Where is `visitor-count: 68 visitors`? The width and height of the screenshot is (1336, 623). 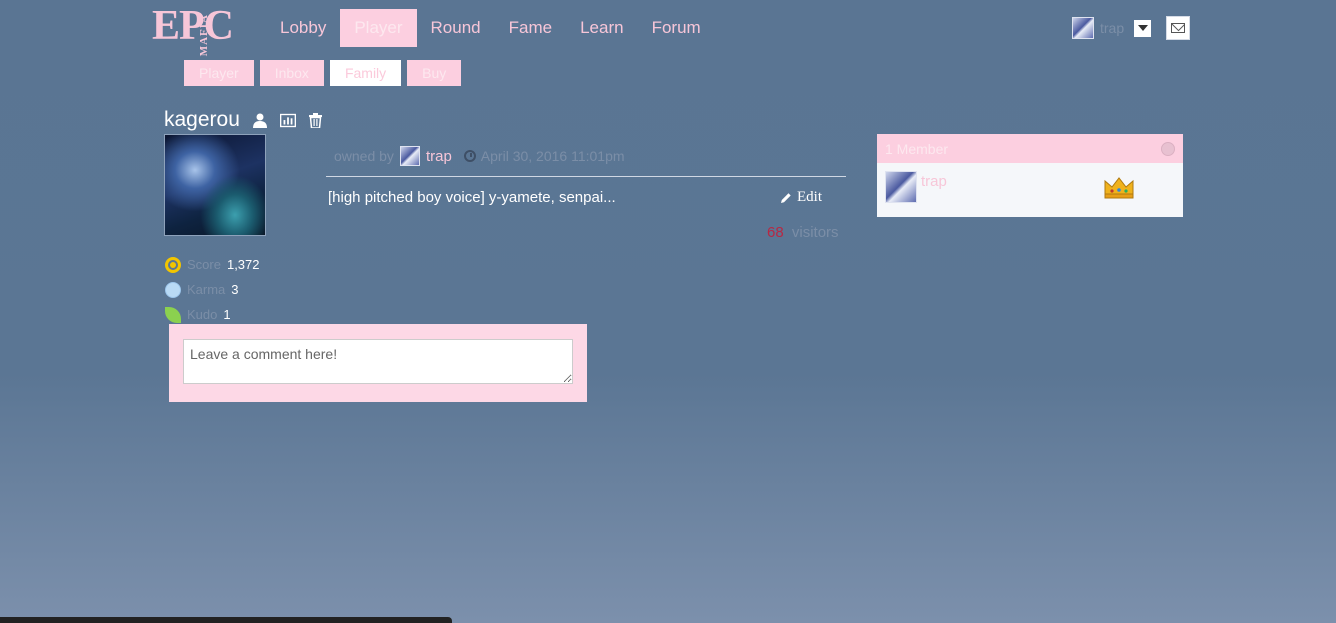 visitor-count: 68 visitors is located at coordinates (803, 232).